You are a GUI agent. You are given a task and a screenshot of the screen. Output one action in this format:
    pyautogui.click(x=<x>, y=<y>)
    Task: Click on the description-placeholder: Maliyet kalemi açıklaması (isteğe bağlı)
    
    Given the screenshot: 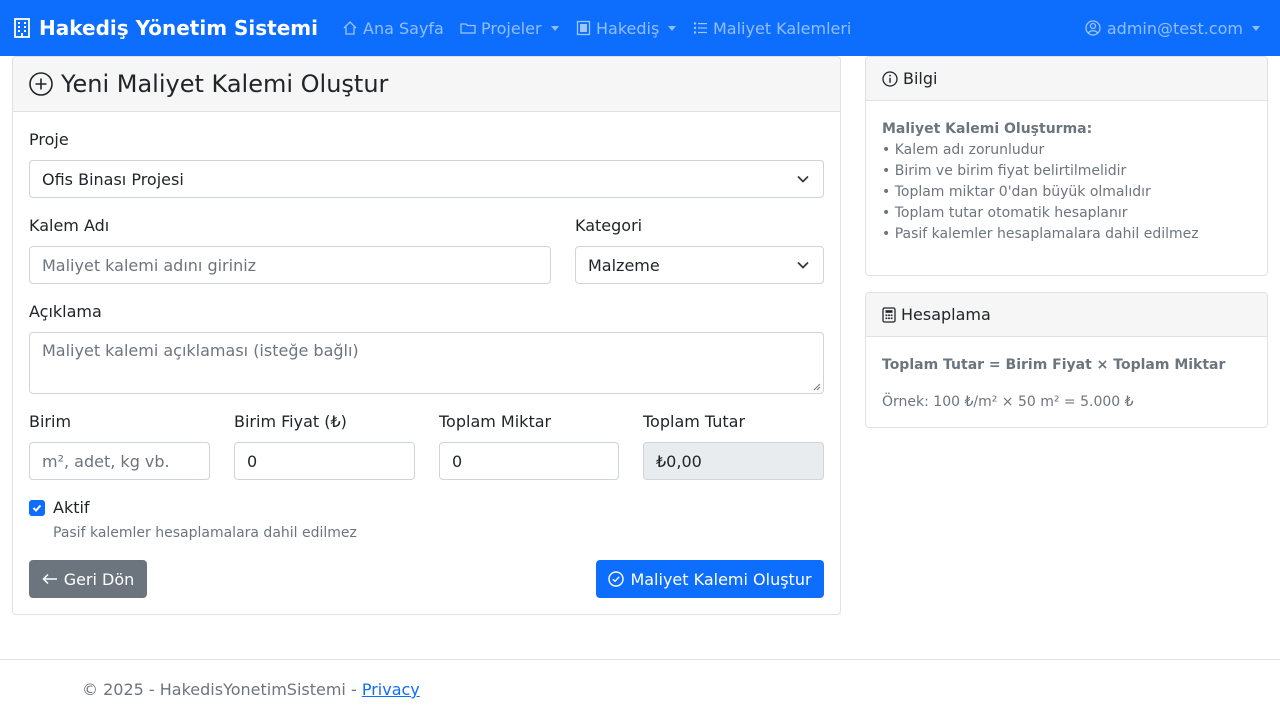 What is the action you would take?
    pyautogui.click(x=200, y=350)
    